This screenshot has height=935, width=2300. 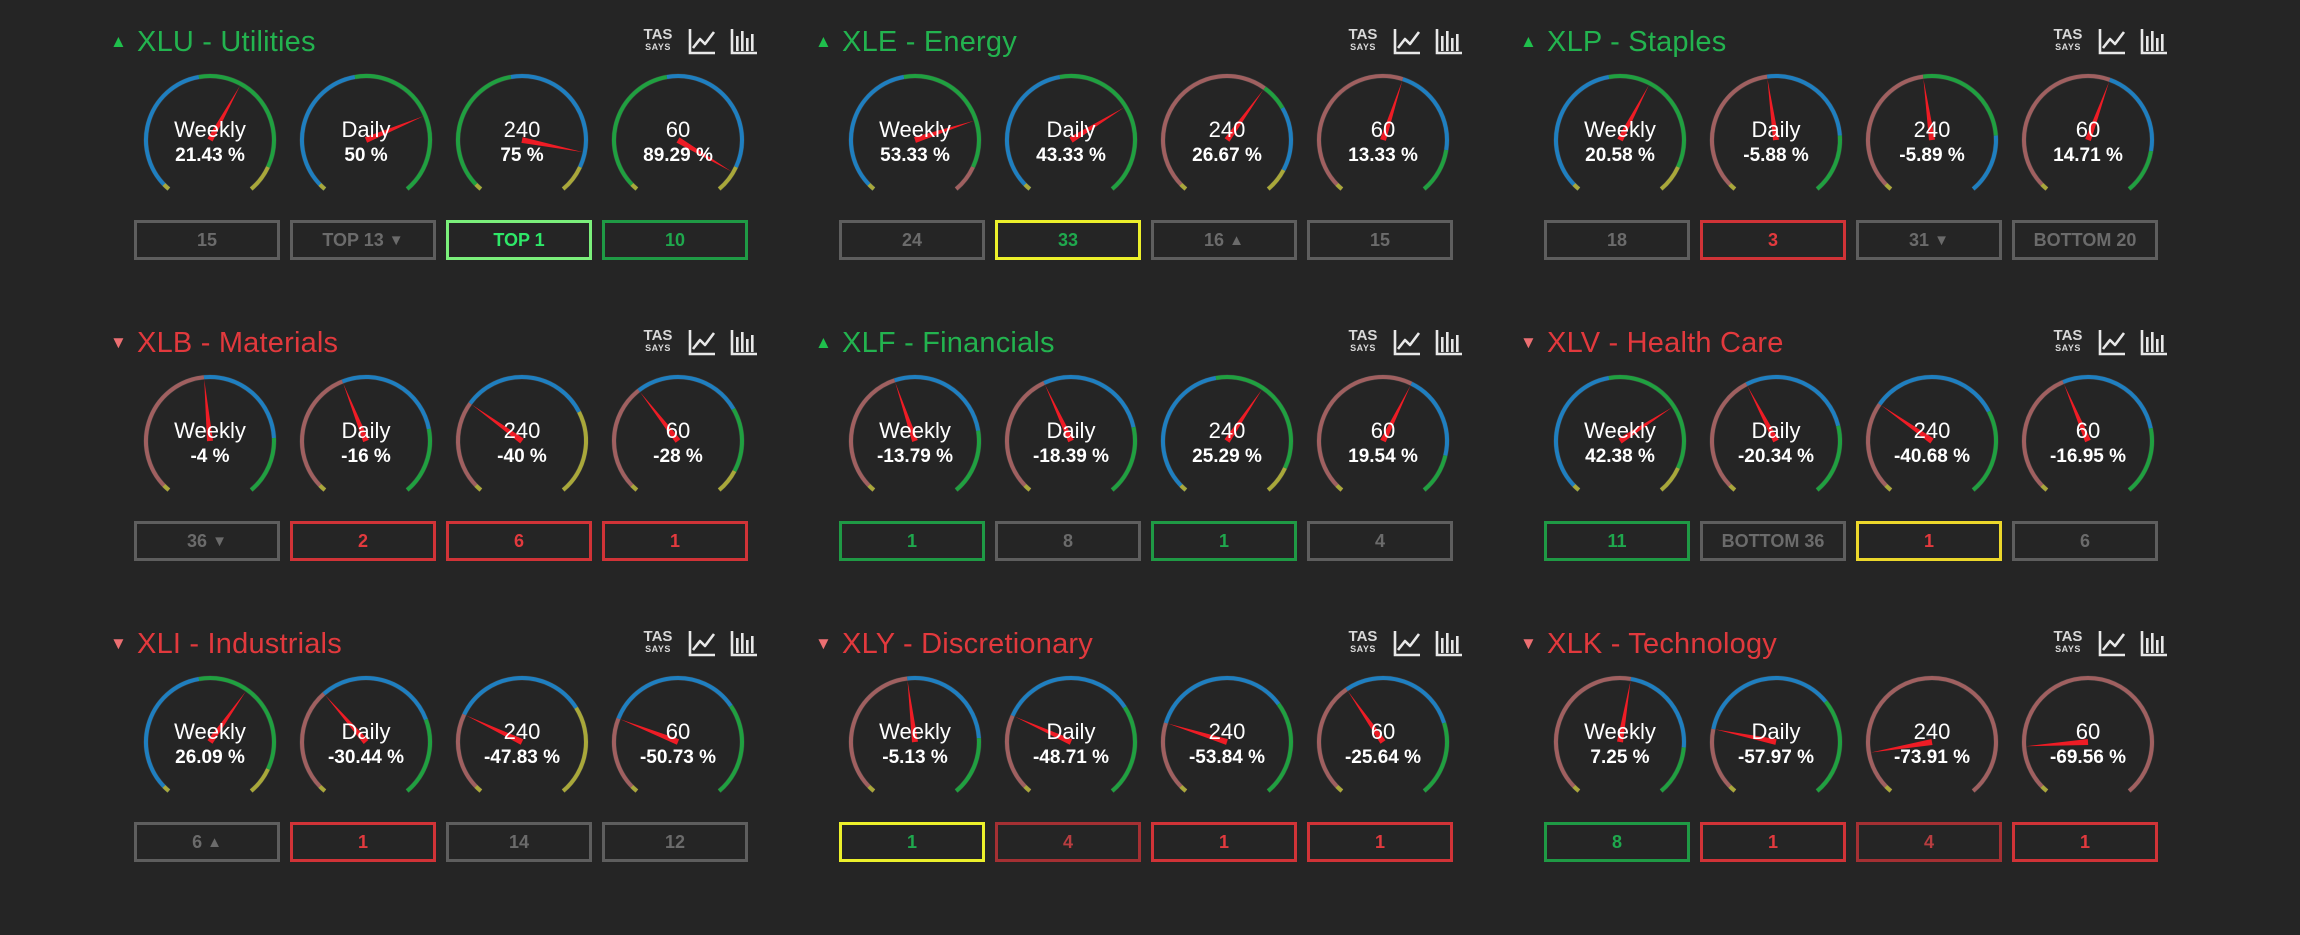 What do you see at coordinates (1623, 42) in the screenshot?
I see `sector-title: ▲ XLP - Staples` at bounding box center [1623, 42].